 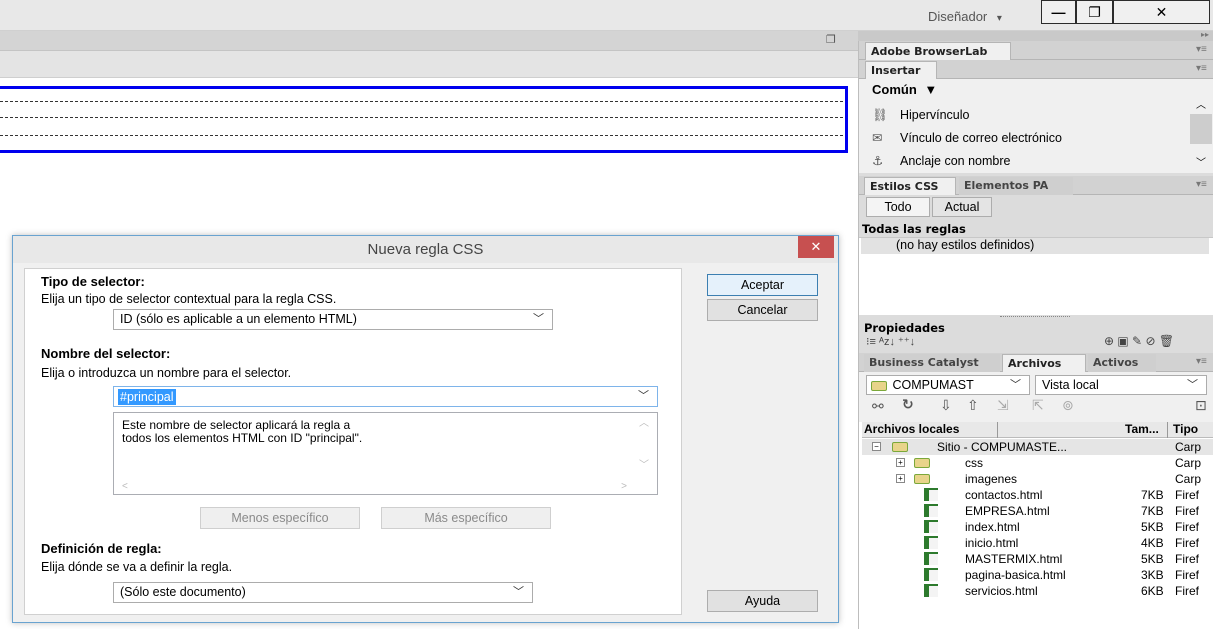 What do you see at coordinates (1003, 405) in the screenshot?
I see `check-out-icon: ⇲` at bounding box center [1003, 405].